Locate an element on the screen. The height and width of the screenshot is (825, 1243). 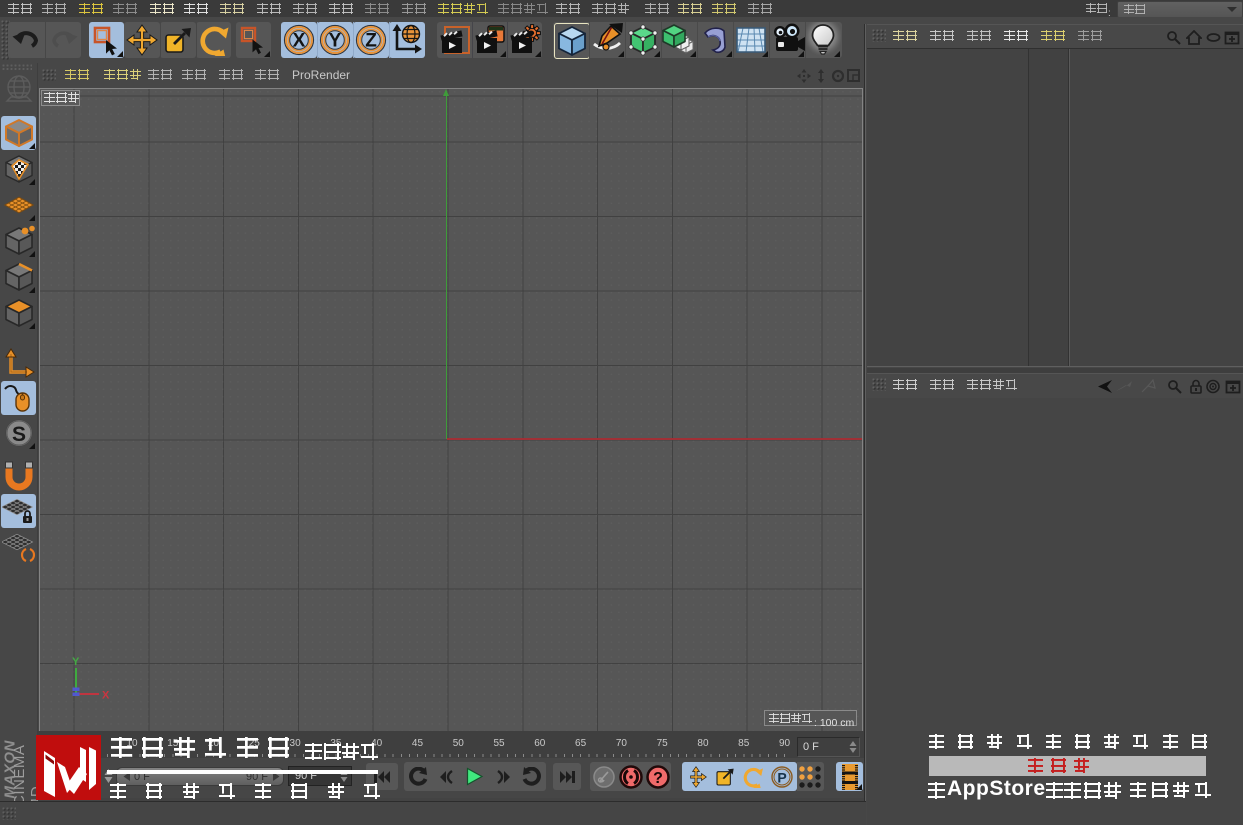
svg-text: P is located at coordinates (781, 777).